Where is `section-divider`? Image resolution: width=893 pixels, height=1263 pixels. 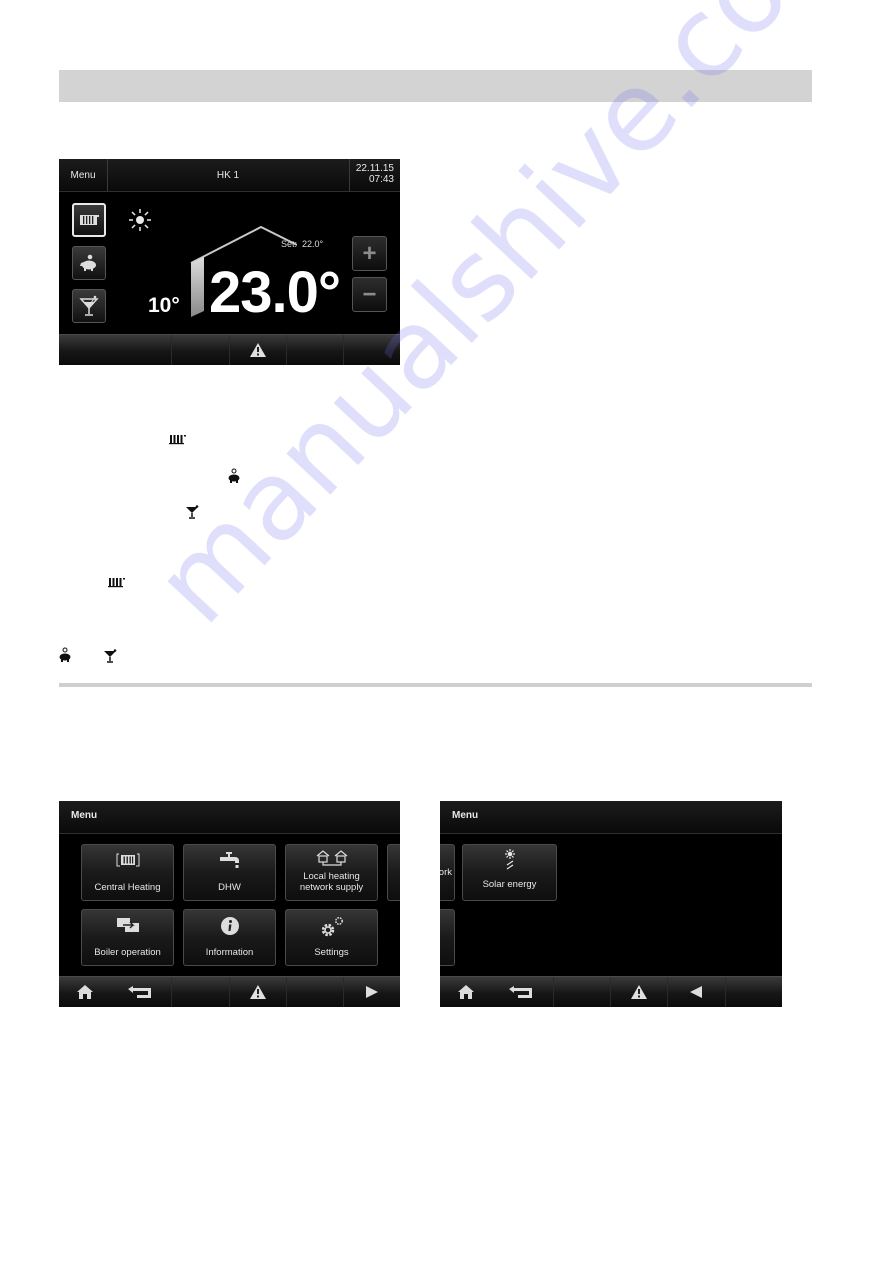
section-divider is located at coordinates (435, 685).